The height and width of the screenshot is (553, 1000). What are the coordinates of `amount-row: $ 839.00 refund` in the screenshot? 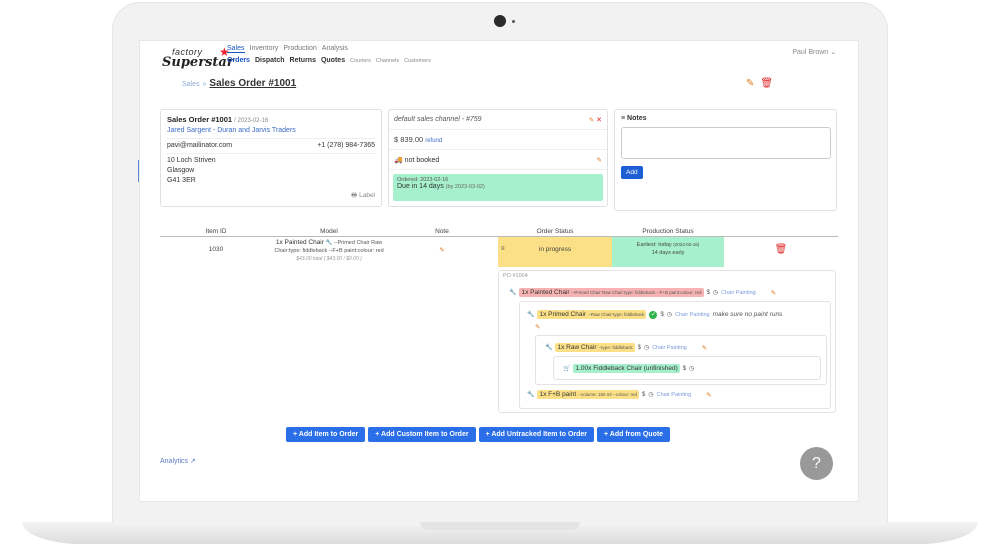 It's located at (498, 140).